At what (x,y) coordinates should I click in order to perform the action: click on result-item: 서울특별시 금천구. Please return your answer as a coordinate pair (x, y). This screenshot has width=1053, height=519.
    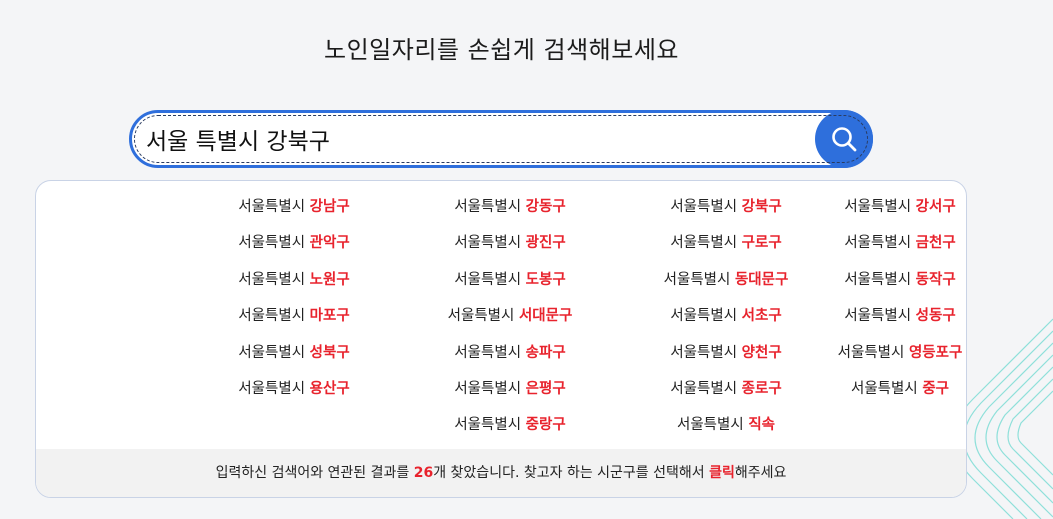
    Looking at the image, I should click on (900, 243).